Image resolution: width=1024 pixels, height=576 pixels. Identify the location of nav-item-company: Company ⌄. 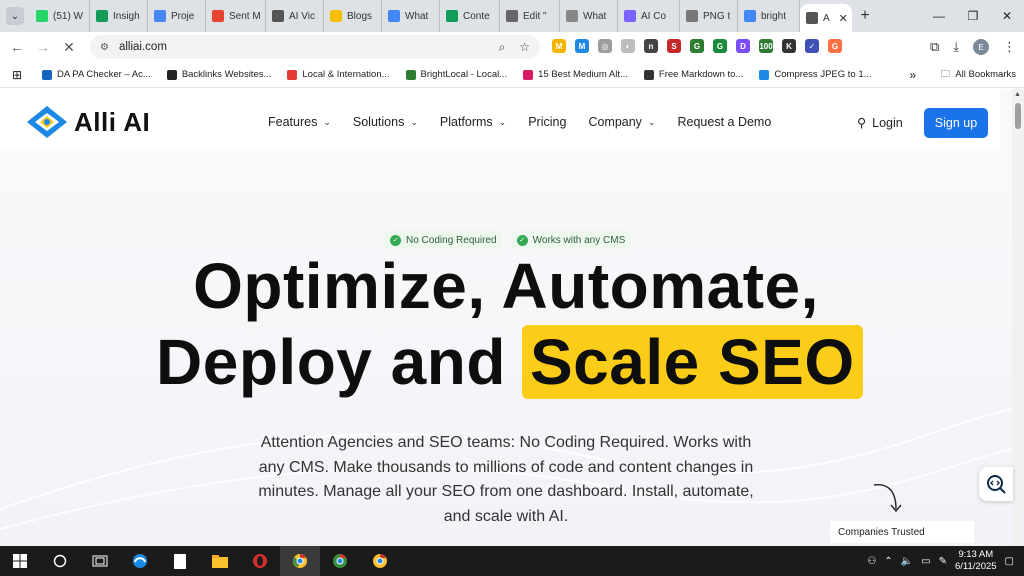
(621, 122).